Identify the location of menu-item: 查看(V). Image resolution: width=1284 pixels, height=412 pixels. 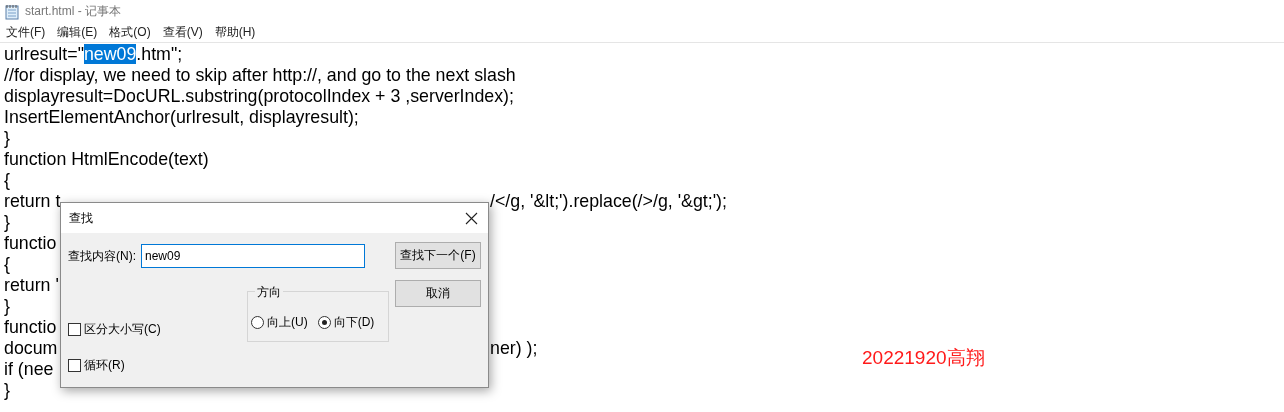
(182, 32).